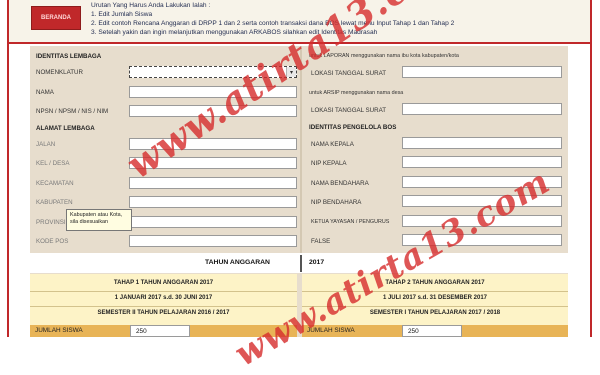  I want to click on identitas-pengelola-title: IDENTITAS PENGELOLA BOS, so click(353, 127).